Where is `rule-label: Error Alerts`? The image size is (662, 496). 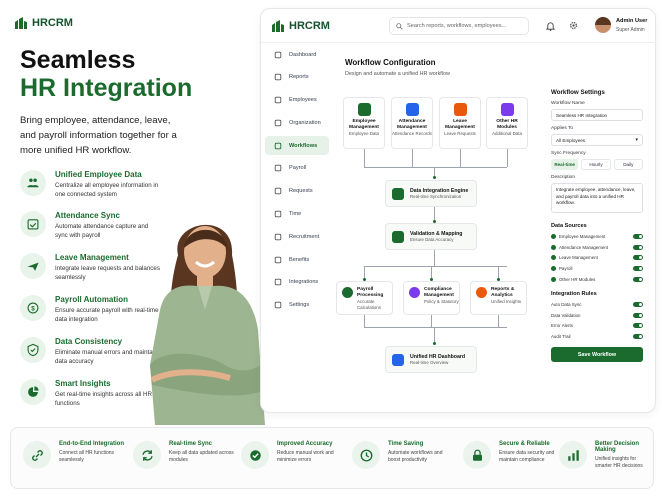
rule-label: Error Alerts is located at coordinates (562, 326).